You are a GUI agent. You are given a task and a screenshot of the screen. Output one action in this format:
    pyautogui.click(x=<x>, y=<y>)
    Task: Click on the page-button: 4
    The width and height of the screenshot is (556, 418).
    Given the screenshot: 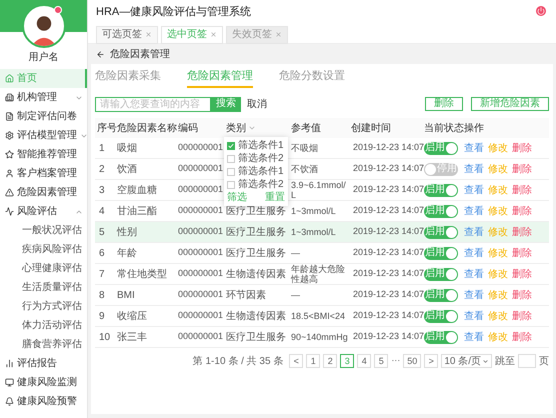 What is the action you would take?
    pyautogui.click(x=364, y=361)
    